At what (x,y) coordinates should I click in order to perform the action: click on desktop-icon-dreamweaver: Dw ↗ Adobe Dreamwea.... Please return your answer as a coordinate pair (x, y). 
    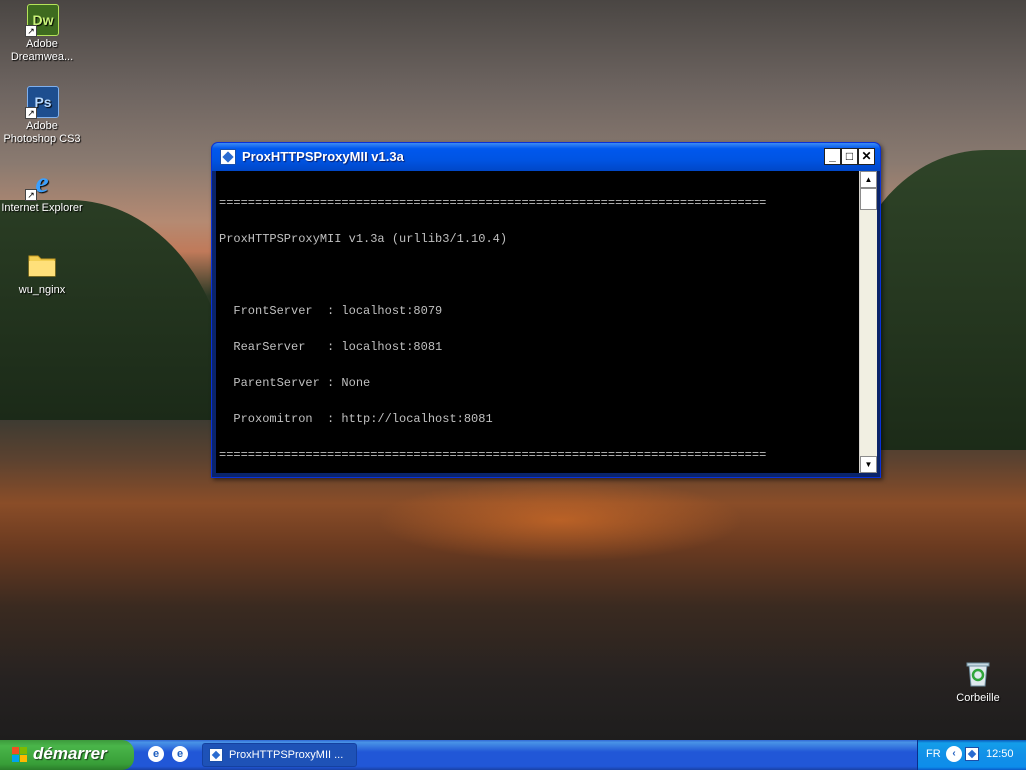
    Looking at the image, I should click on (42, 34).